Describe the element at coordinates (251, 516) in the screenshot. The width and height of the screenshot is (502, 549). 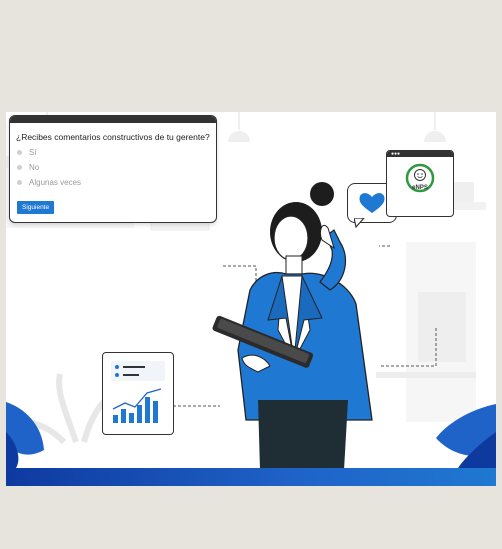
I see `bottom-band` at that location.